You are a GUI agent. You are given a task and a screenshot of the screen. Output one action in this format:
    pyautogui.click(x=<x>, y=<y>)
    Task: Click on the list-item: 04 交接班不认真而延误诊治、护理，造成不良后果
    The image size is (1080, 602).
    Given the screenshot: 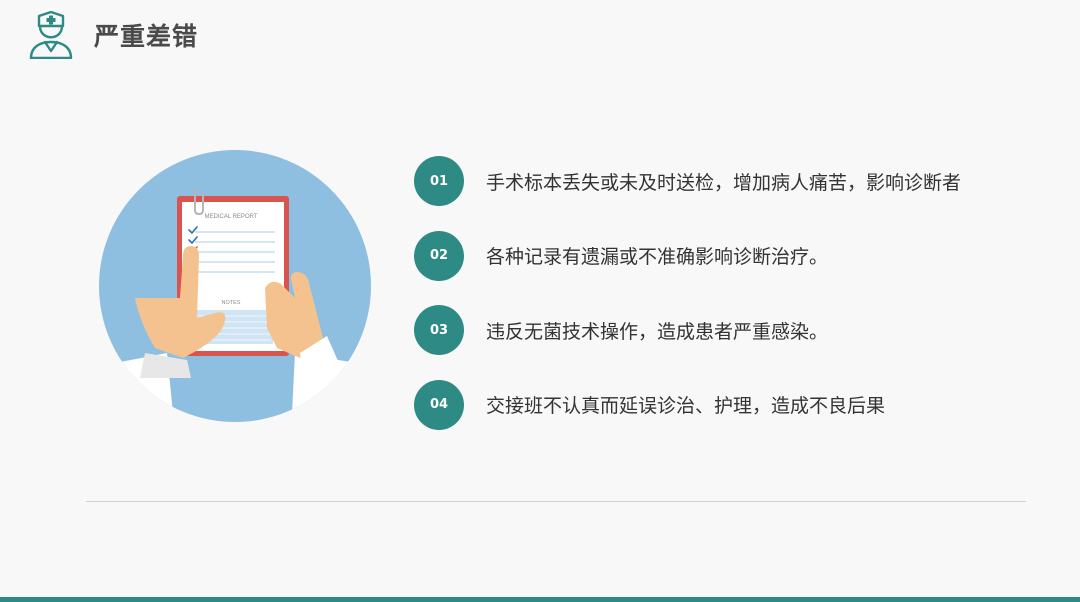 What is the action you would take?
    pyautogui.click(x=687, y=404)
    